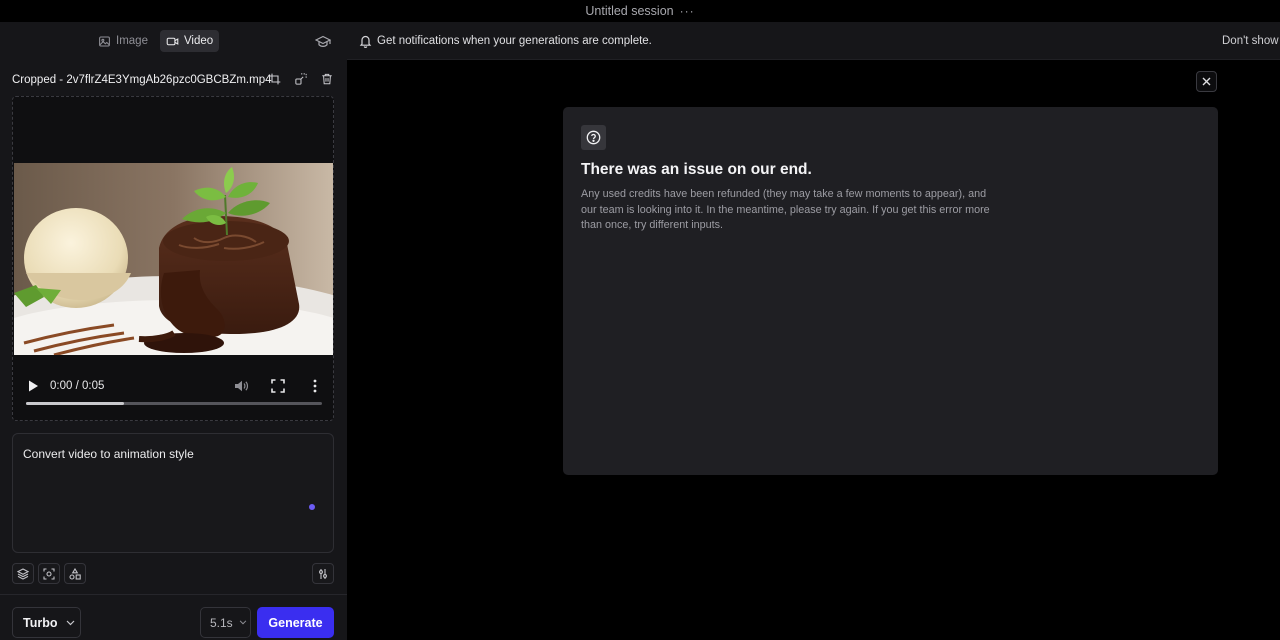  I want to click on image-icon, so click(104, 41).